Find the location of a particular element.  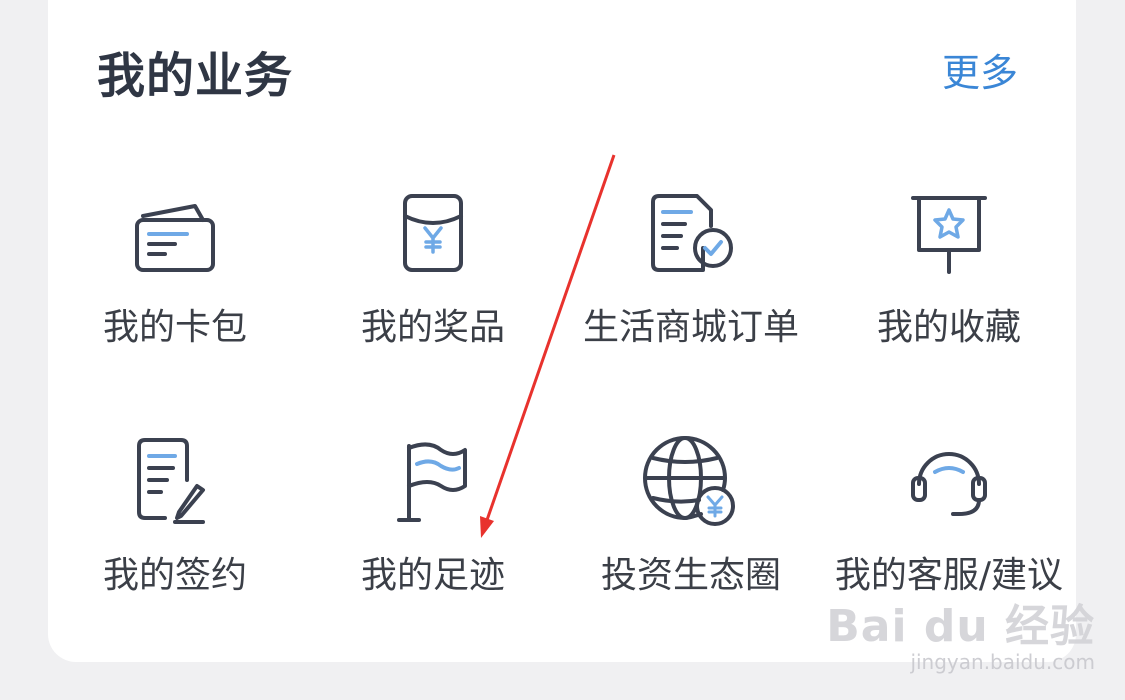

grid-item-label: 我的足迹 is located at coordinates (432, 575).